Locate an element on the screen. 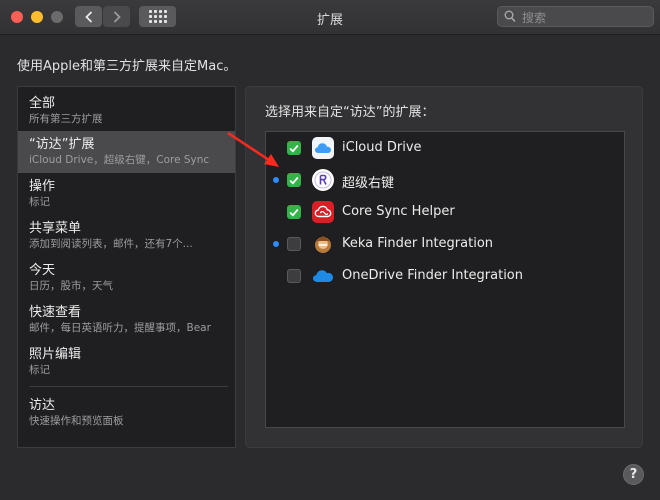 This screenshot has width=660, height=500. list-item: OneDrive Finder Integration is located at coordinates (445, 276).